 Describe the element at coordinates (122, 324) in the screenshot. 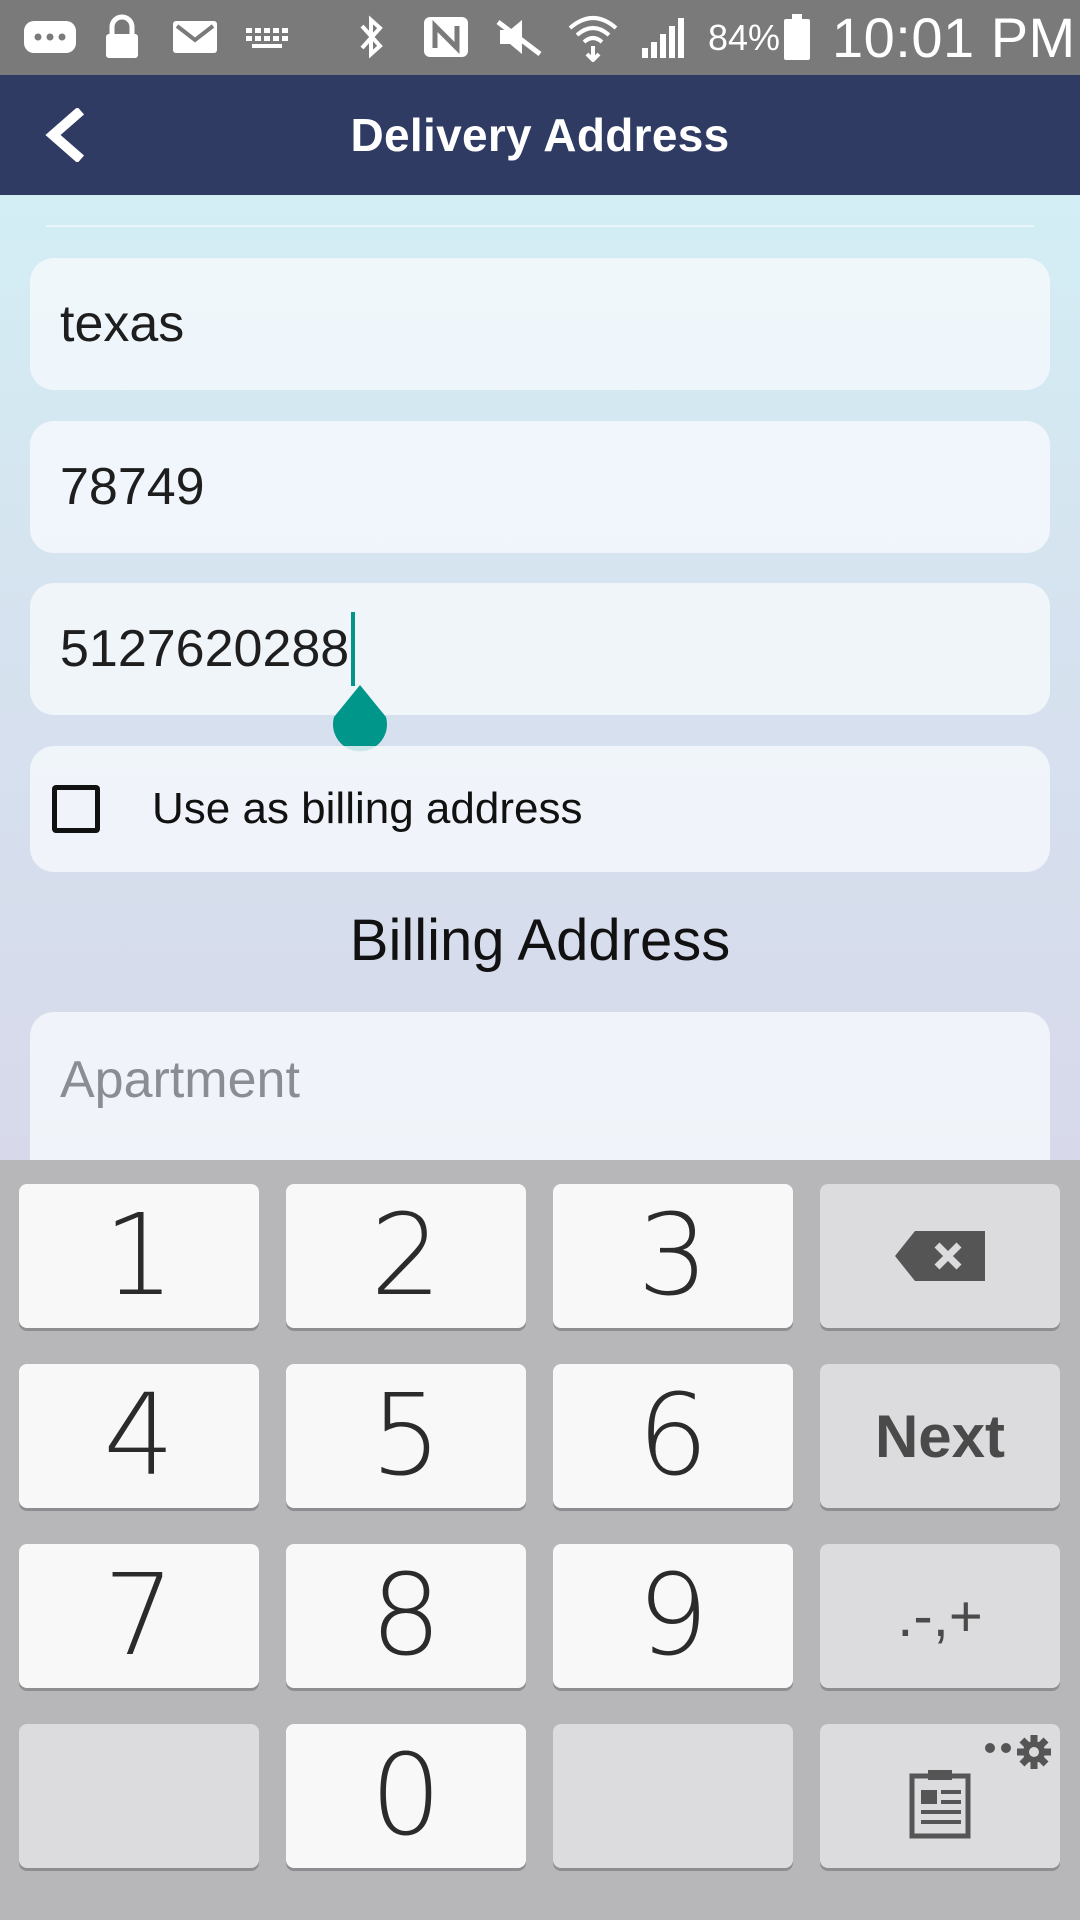

I see `state-field-value: texas` at that location.